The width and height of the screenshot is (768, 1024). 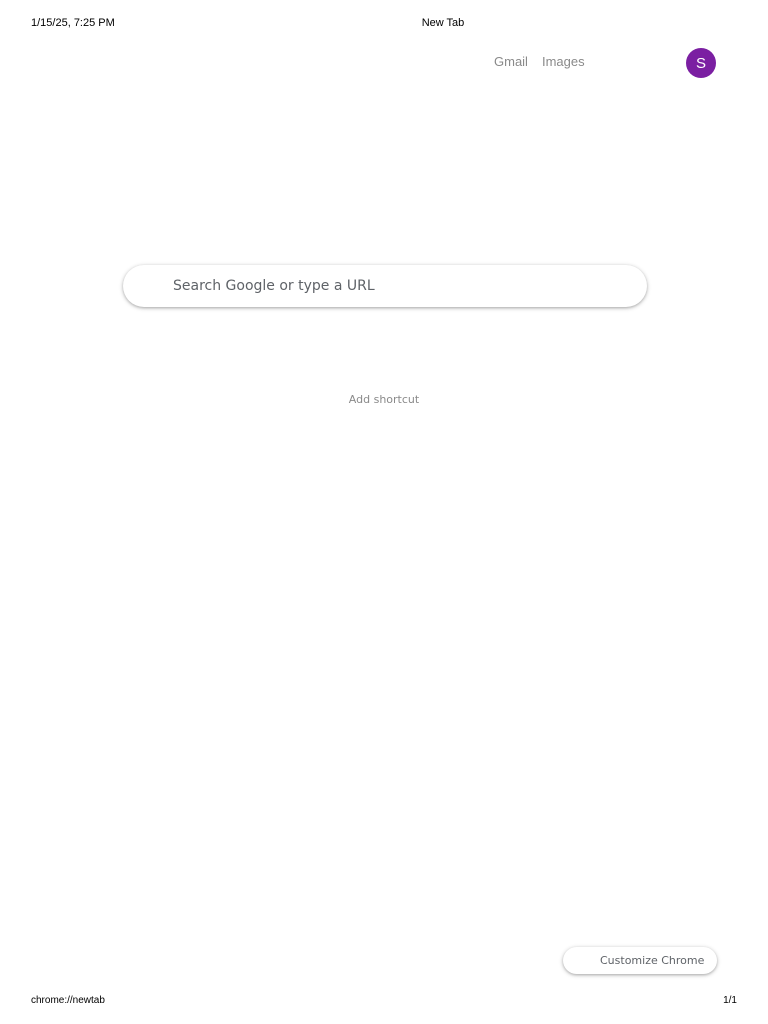 I want to click on shortcuts-area: Add shortcut, so click(x=384, y=399).